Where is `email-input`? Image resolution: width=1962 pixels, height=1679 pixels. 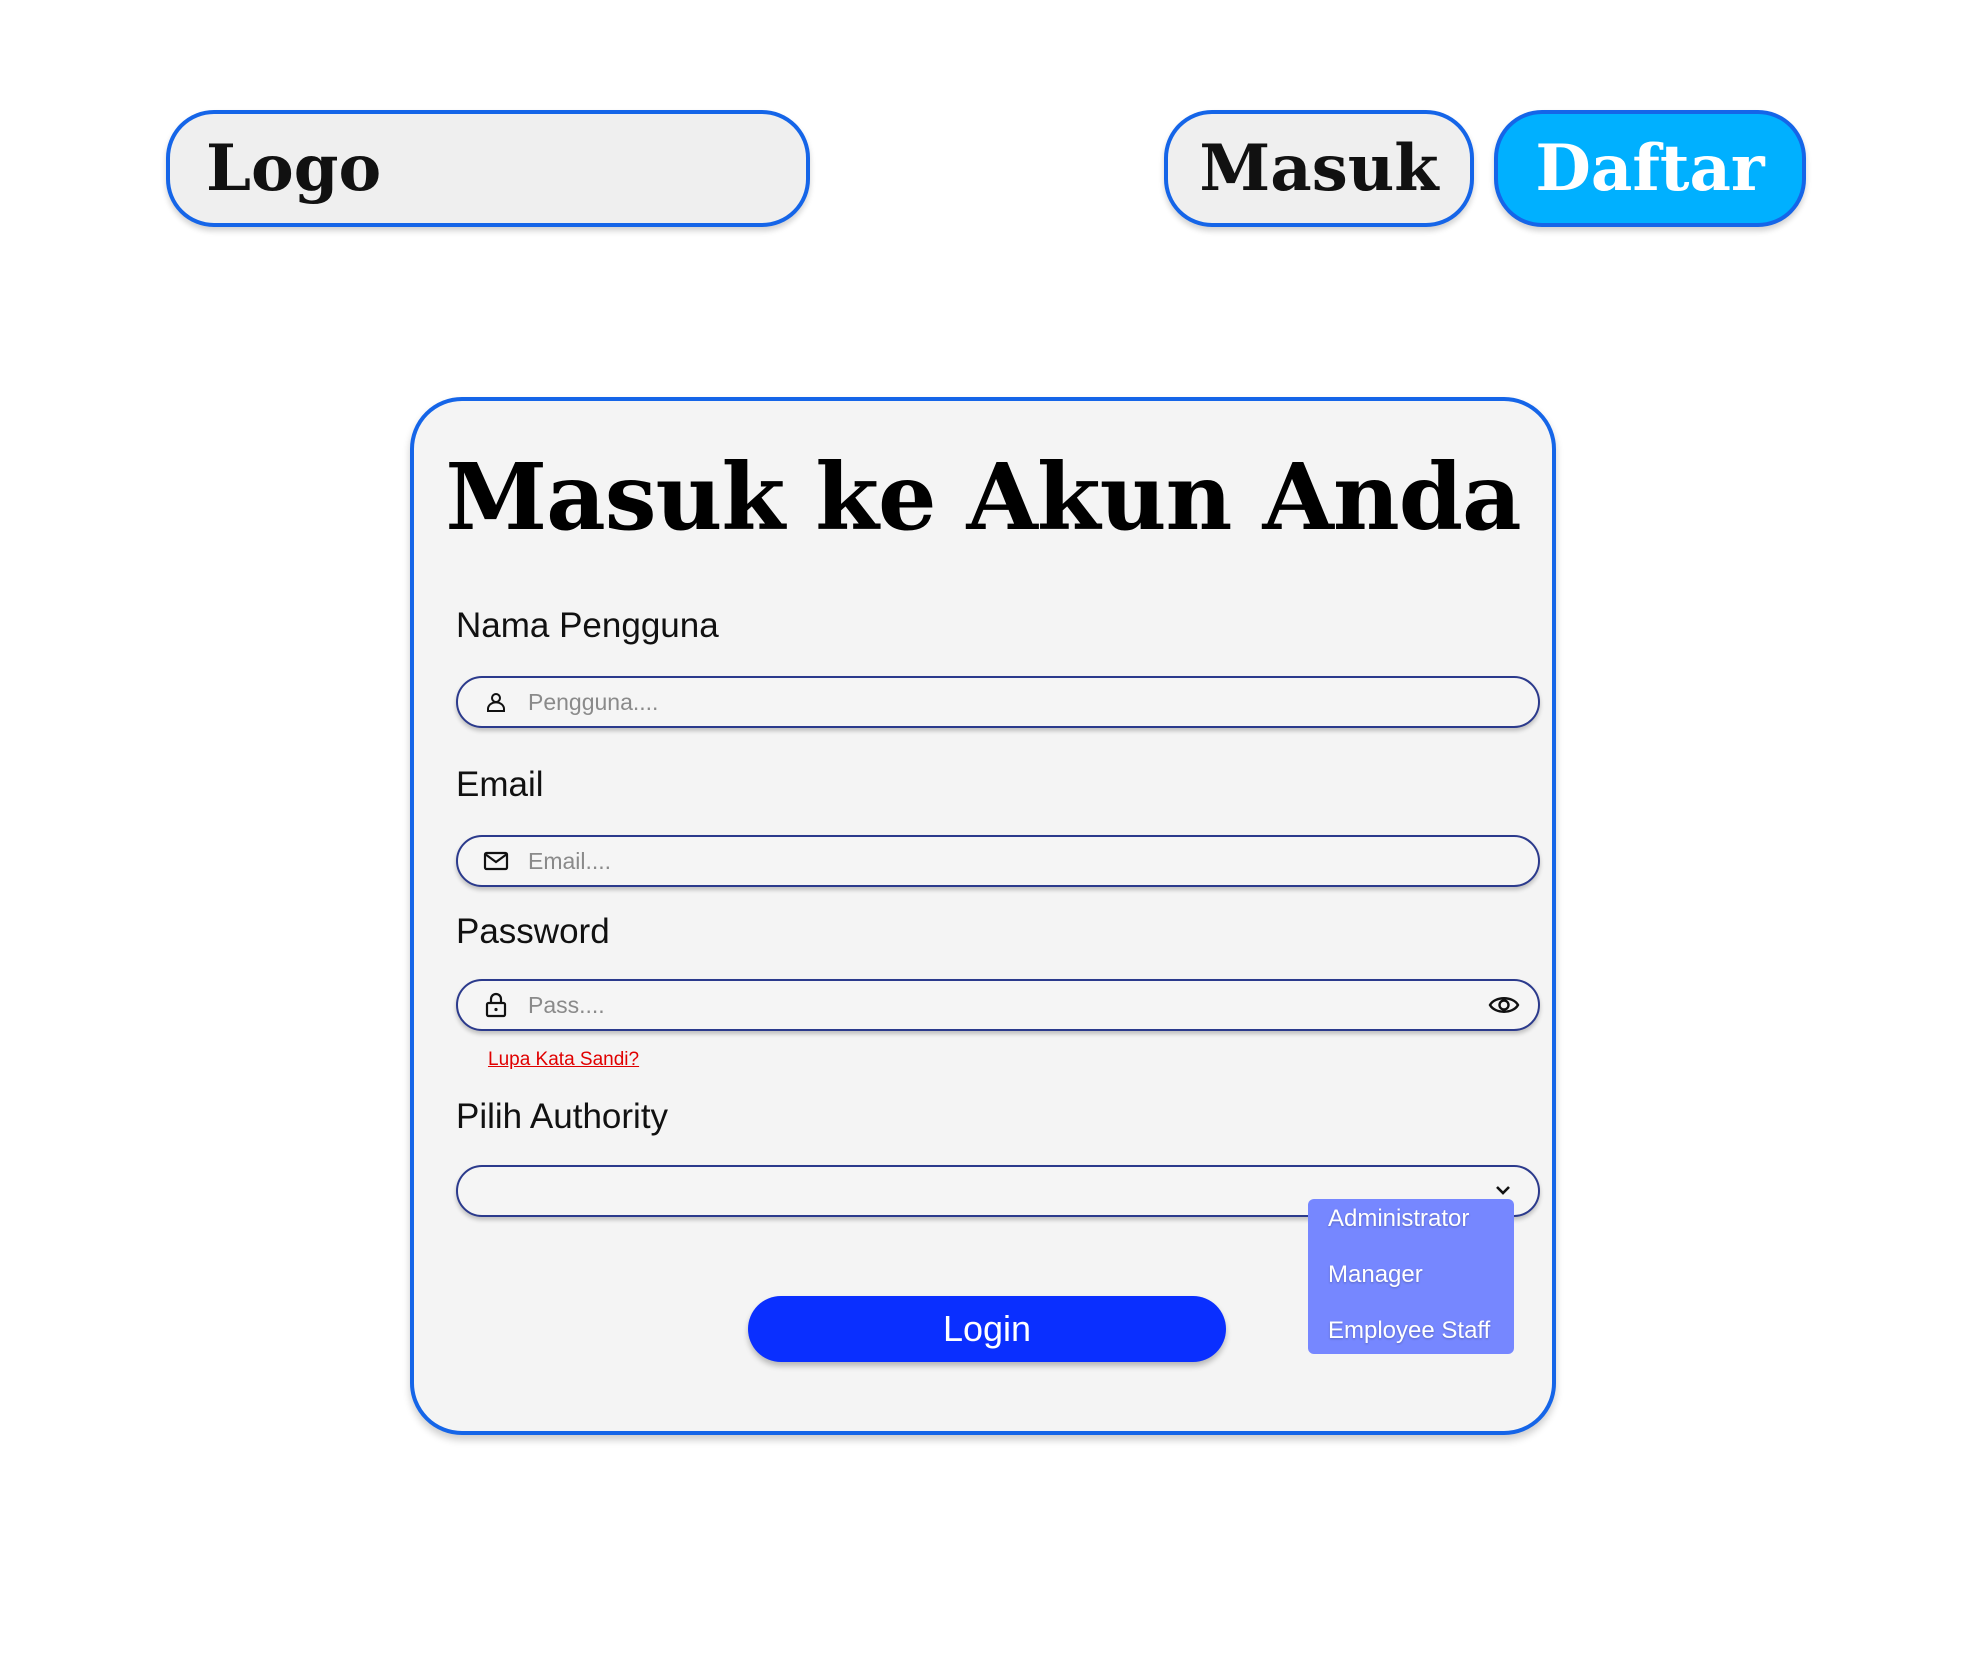 email-input is located at coordinates (1032, 861).